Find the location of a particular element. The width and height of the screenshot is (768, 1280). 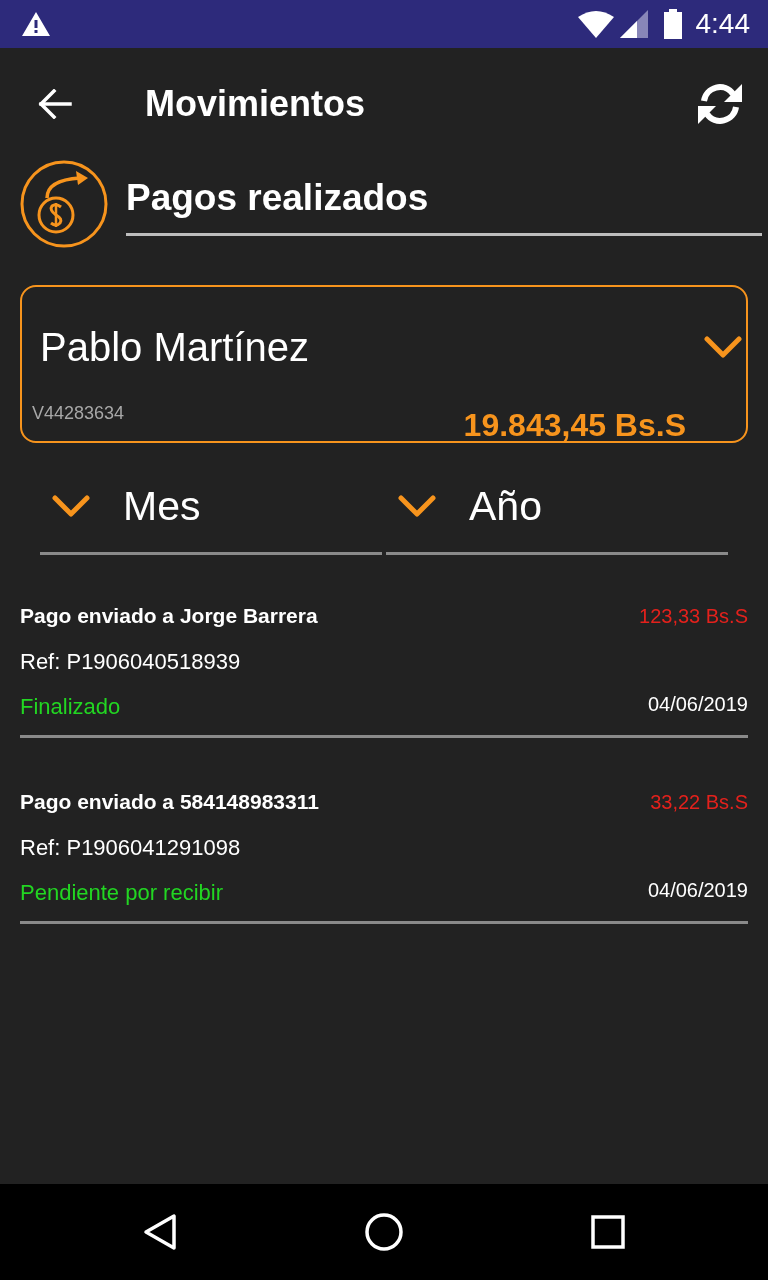

warning-icon is located at coordinates (36, 24).